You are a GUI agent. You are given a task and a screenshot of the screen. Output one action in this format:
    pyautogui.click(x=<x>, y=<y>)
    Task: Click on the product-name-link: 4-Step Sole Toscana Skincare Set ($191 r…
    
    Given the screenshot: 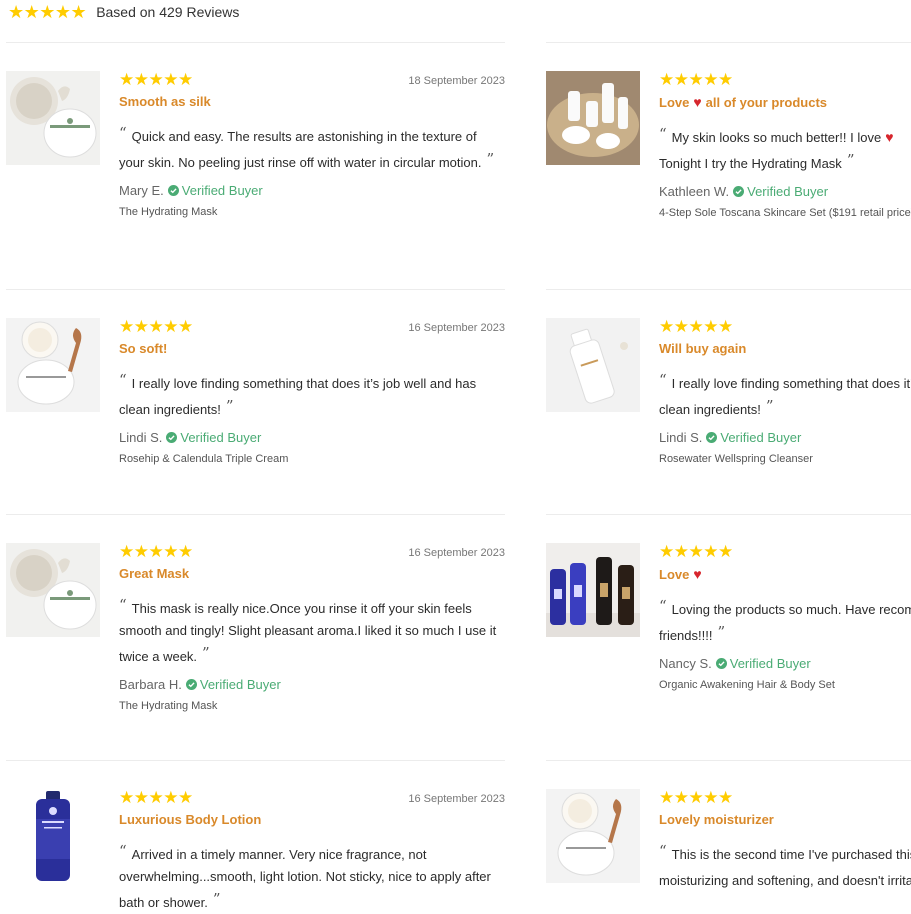 What is the action you would take?
    pyautogui.click(x=785, y=213)
    